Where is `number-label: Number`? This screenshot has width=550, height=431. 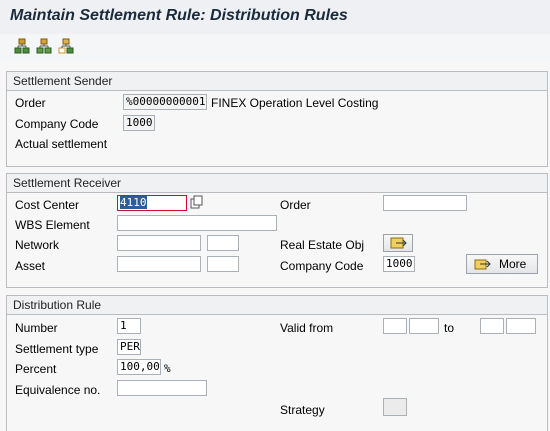
number-label: Number is located at coordinates (36, 328).